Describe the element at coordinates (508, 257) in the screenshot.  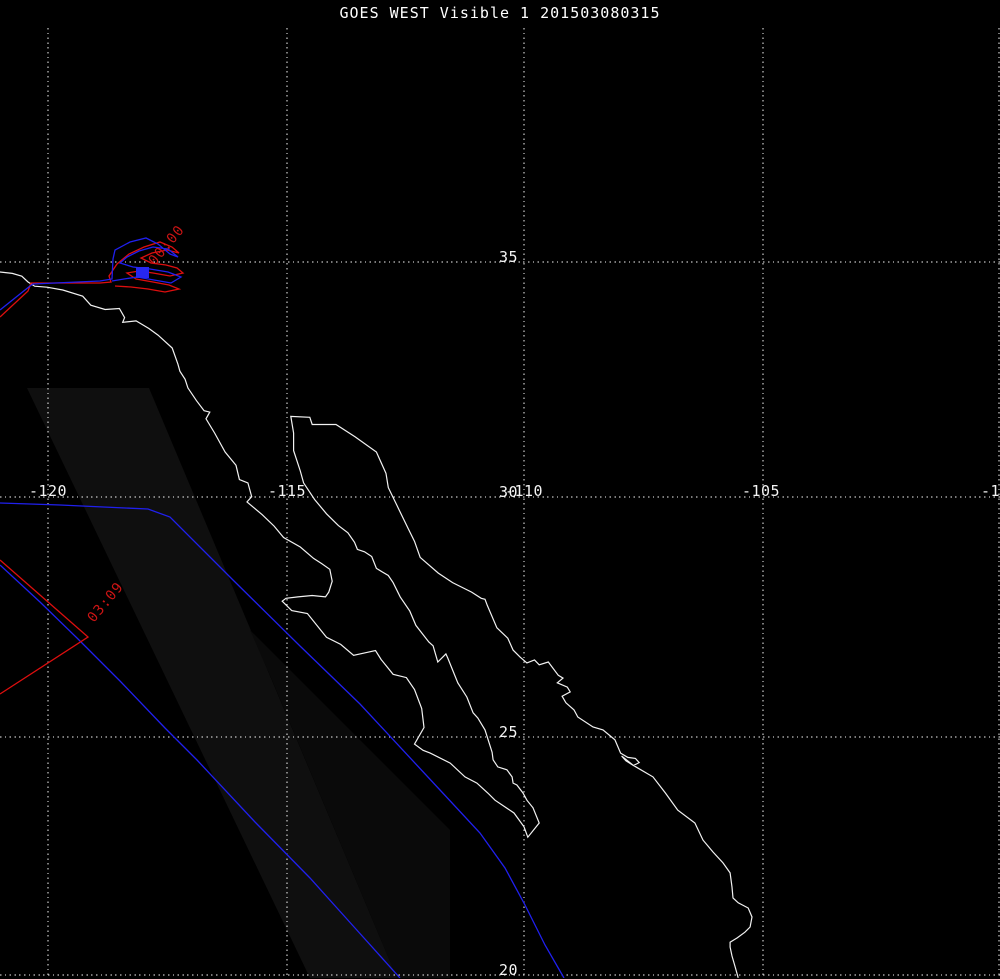
I see `latitude-label: 35` at that location.